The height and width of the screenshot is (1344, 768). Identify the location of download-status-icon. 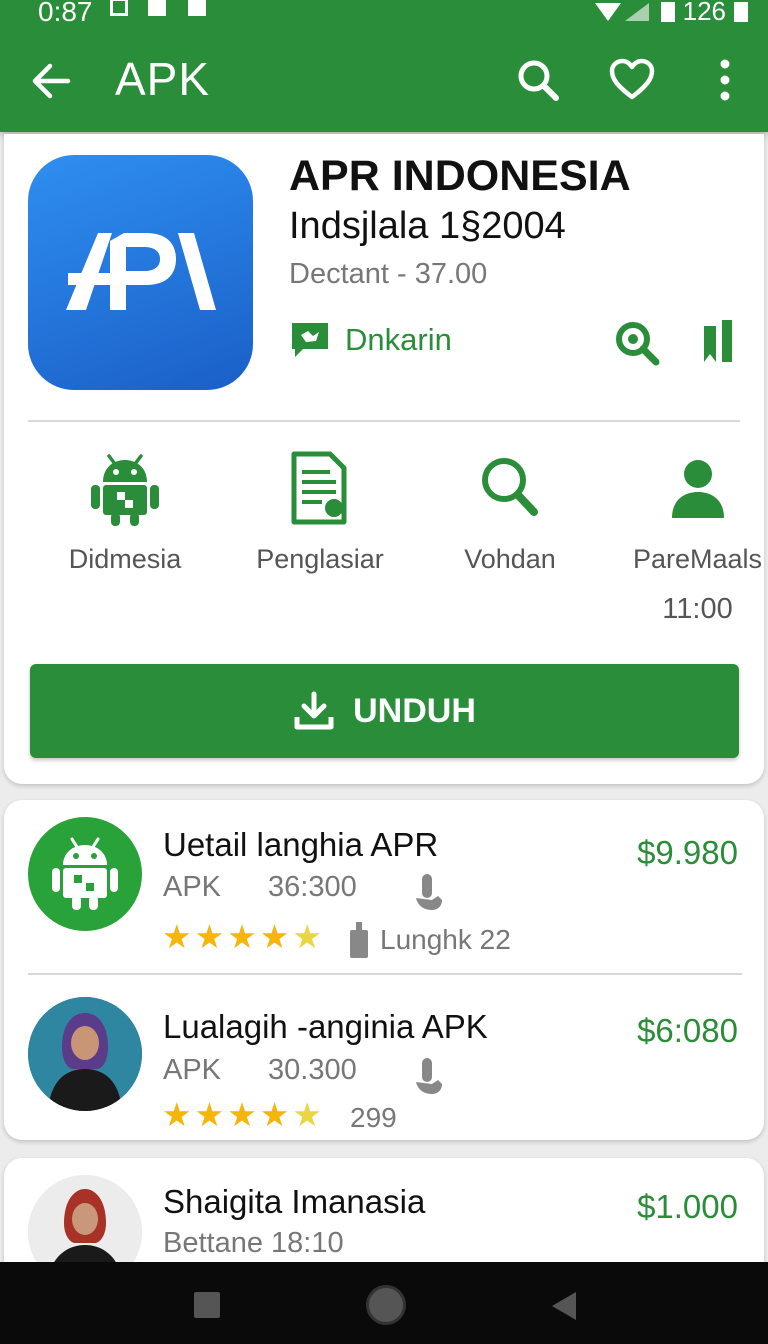
(197, 8).